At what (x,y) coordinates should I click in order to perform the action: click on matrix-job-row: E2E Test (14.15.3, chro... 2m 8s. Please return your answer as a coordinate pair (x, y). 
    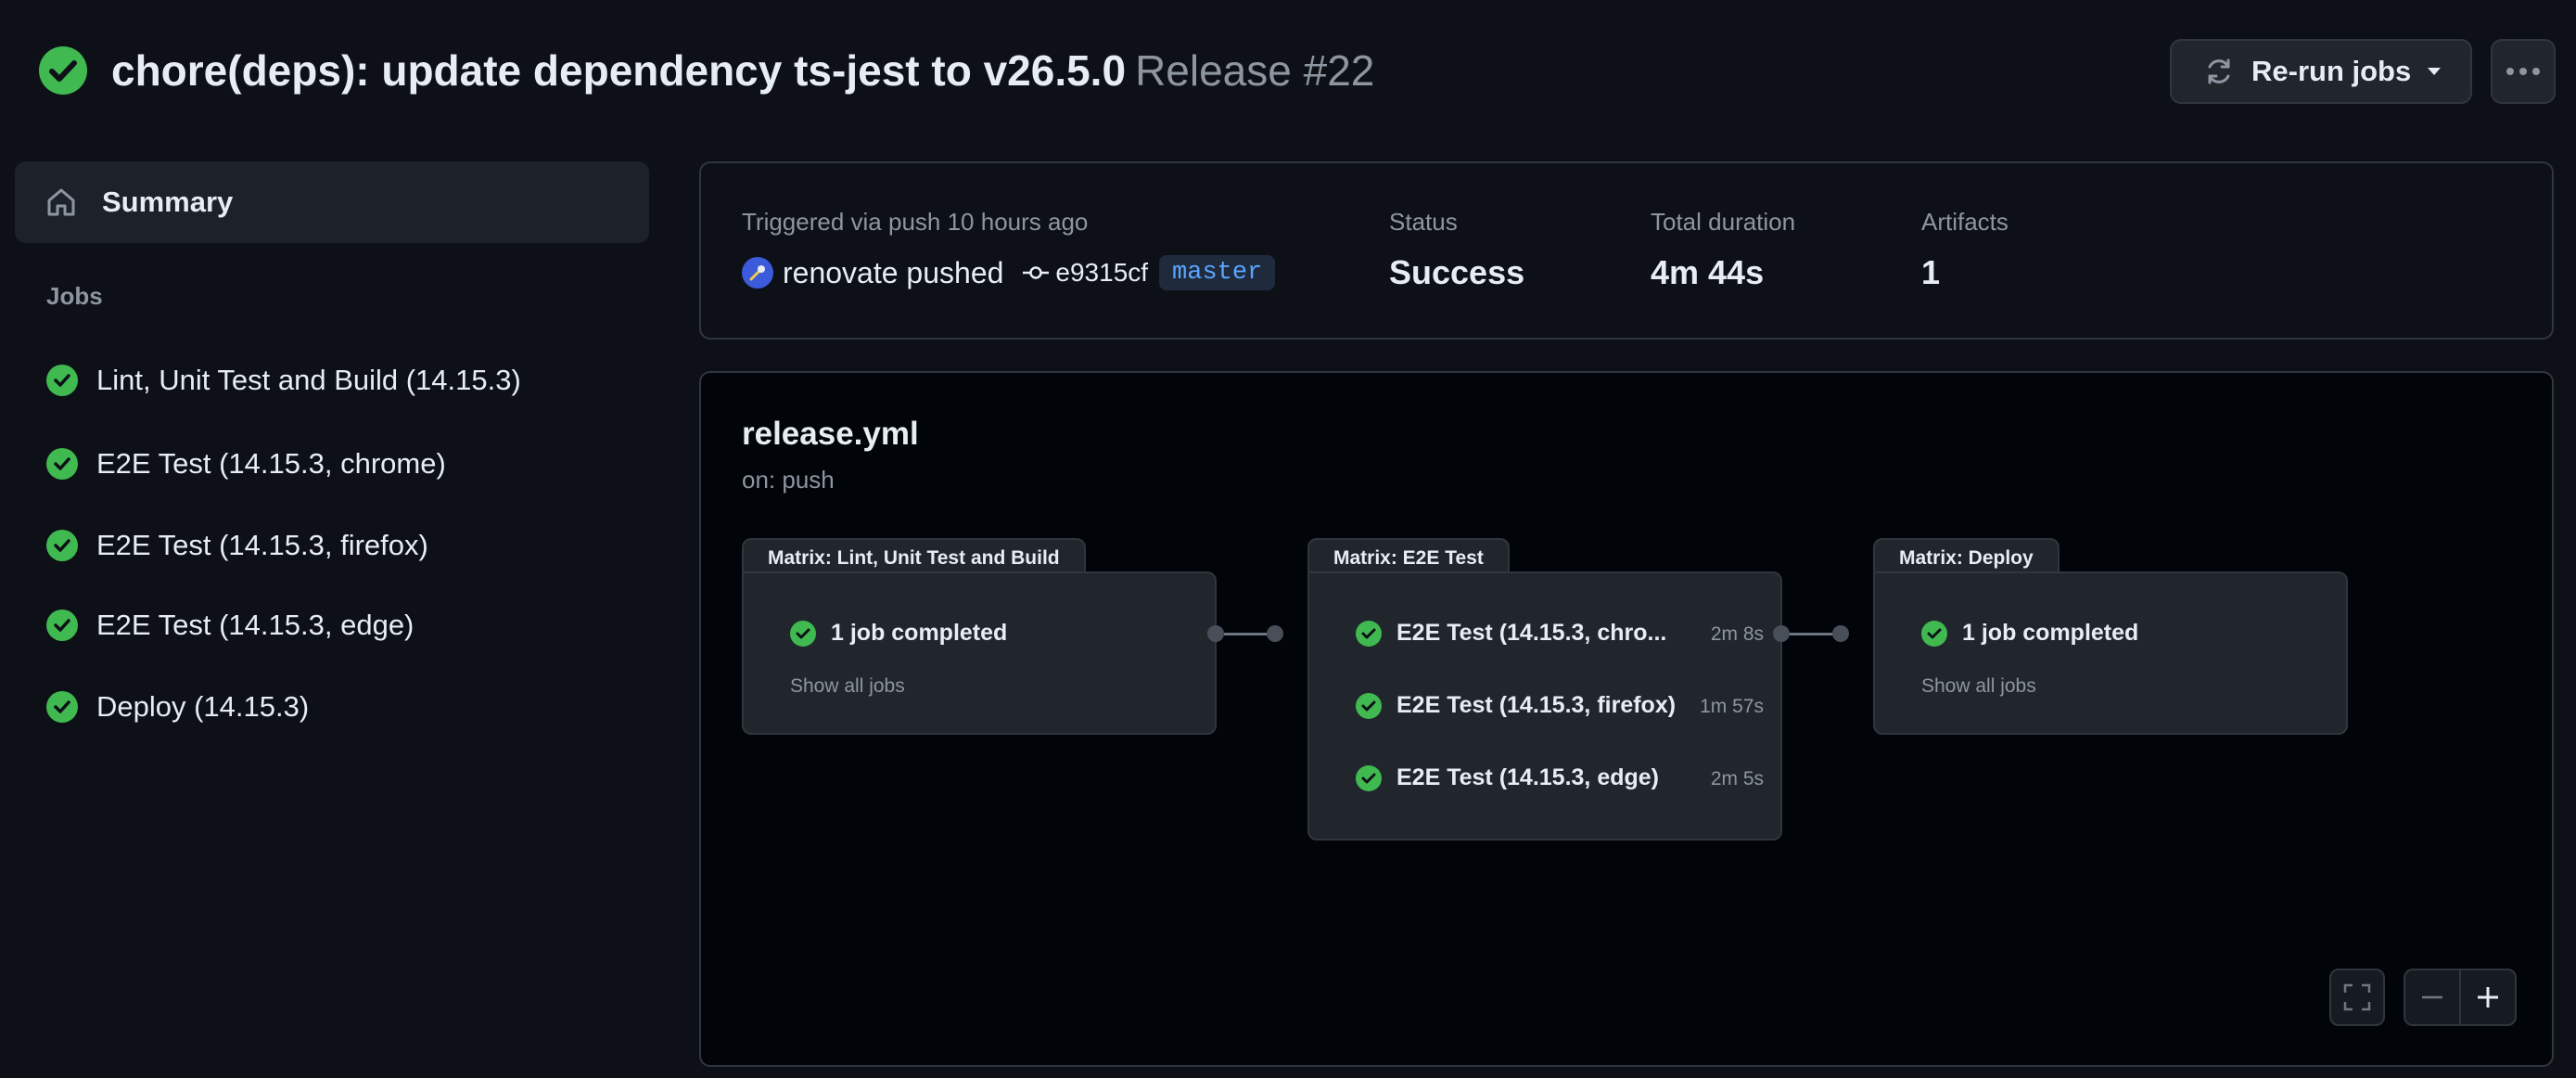
    Looking at the image, I should click on (1560, 633).